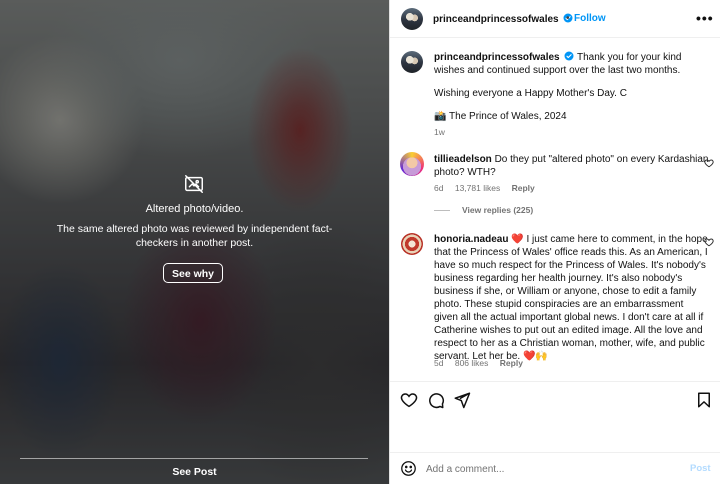  I want to click on bookmark-icon, so click(704, 400).